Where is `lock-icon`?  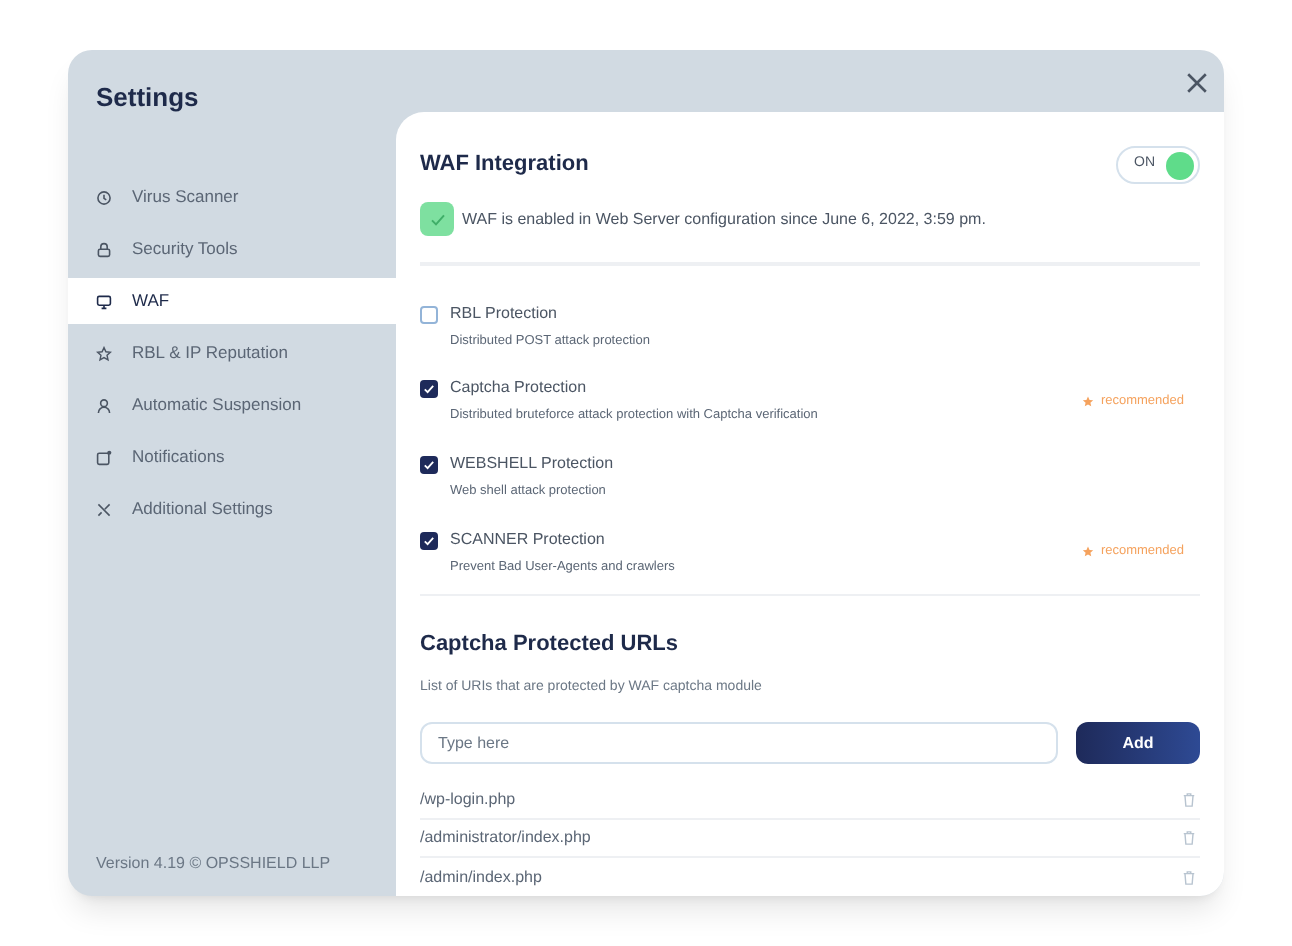 lock-icon is located at coordinates (104, 249).